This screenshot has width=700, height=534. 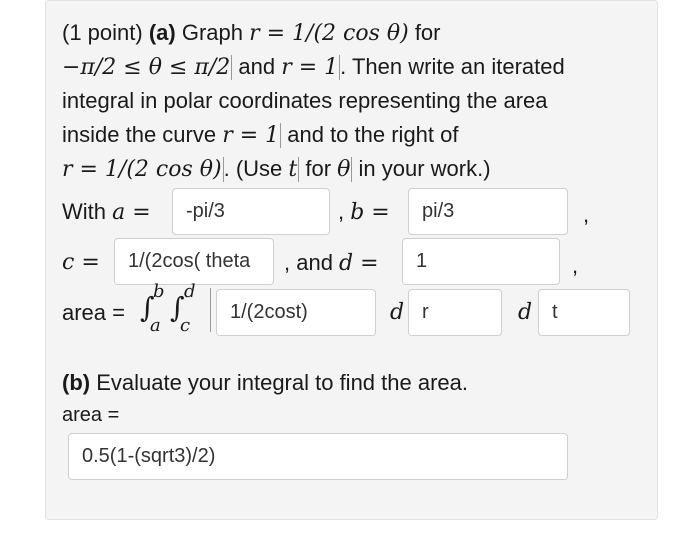 What do you see at coordinates (370, 134) in the screenshot?
I see `text-right-of: and to the right of` at bounding box center [370, 134].